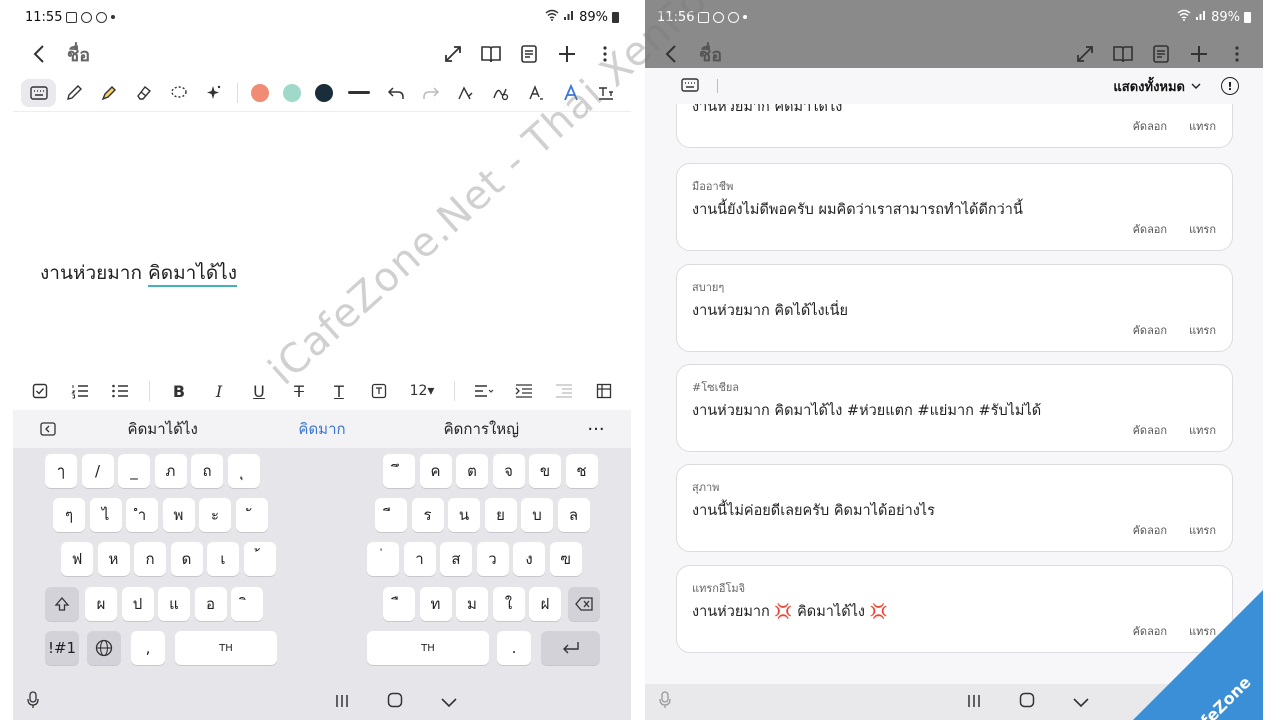 The image size is (1280, 720). What do you see at coordinates (472, 471) in the screenshot?
I see `key: ต` at bounding box center [472, 471].